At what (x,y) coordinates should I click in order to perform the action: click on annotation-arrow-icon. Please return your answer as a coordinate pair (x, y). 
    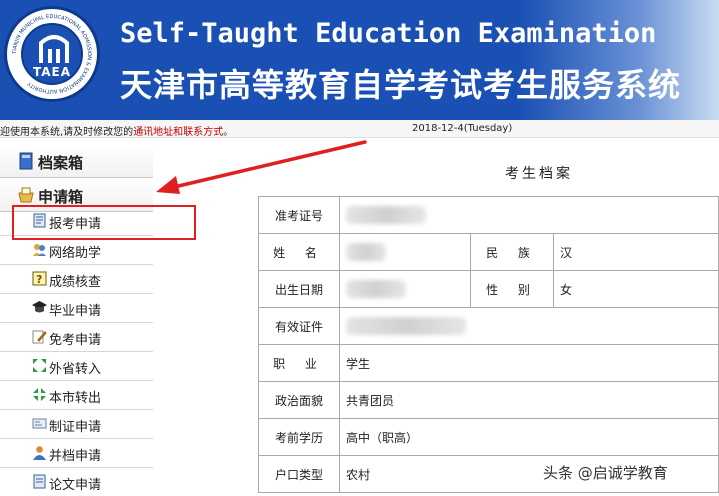
    Looking at the image, I should click on (261, 167).